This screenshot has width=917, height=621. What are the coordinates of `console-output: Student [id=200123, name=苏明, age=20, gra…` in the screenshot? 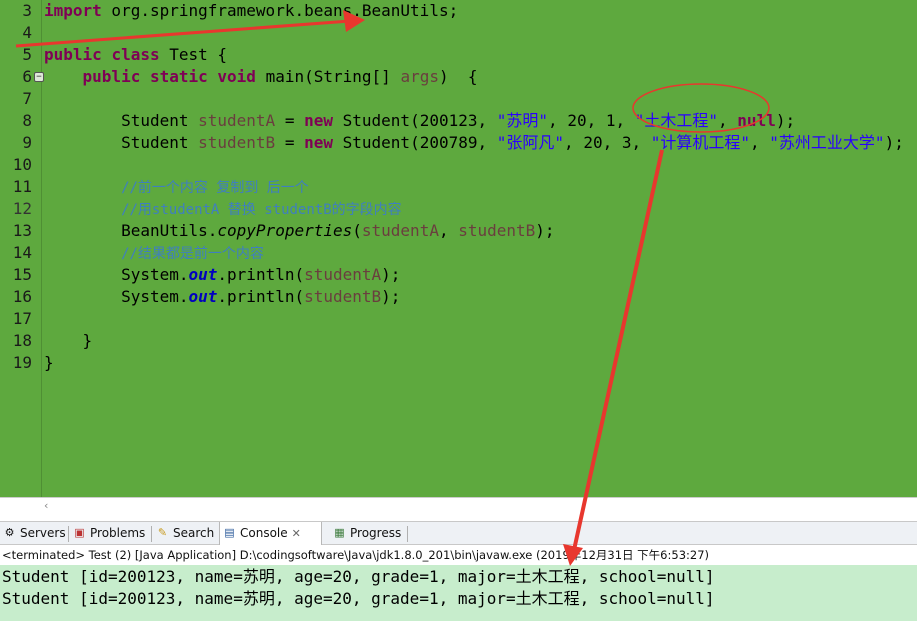 It's located at (458, 593).